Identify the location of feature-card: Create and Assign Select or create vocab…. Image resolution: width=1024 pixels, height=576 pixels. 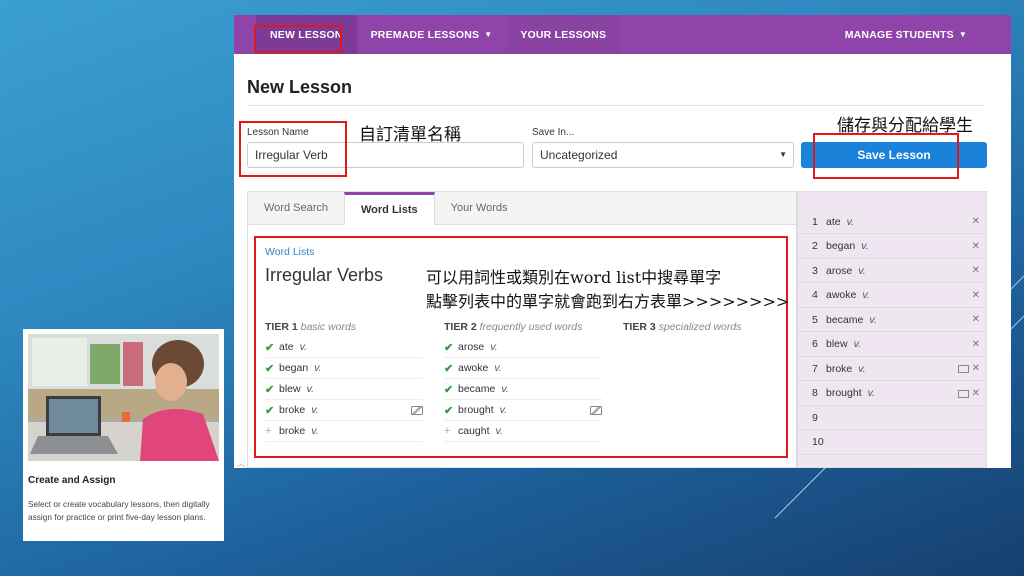
(123, 435).